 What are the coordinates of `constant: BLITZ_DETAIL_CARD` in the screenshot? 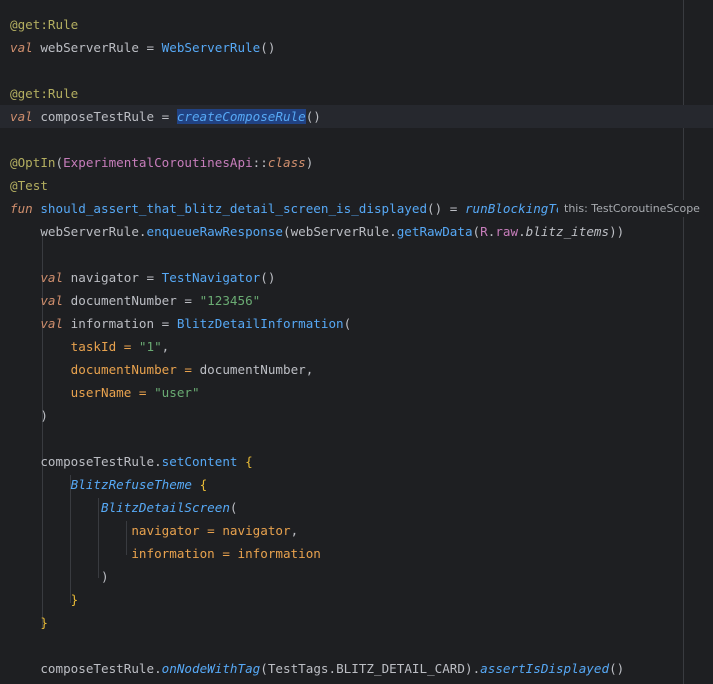 It's located at (400, 668).